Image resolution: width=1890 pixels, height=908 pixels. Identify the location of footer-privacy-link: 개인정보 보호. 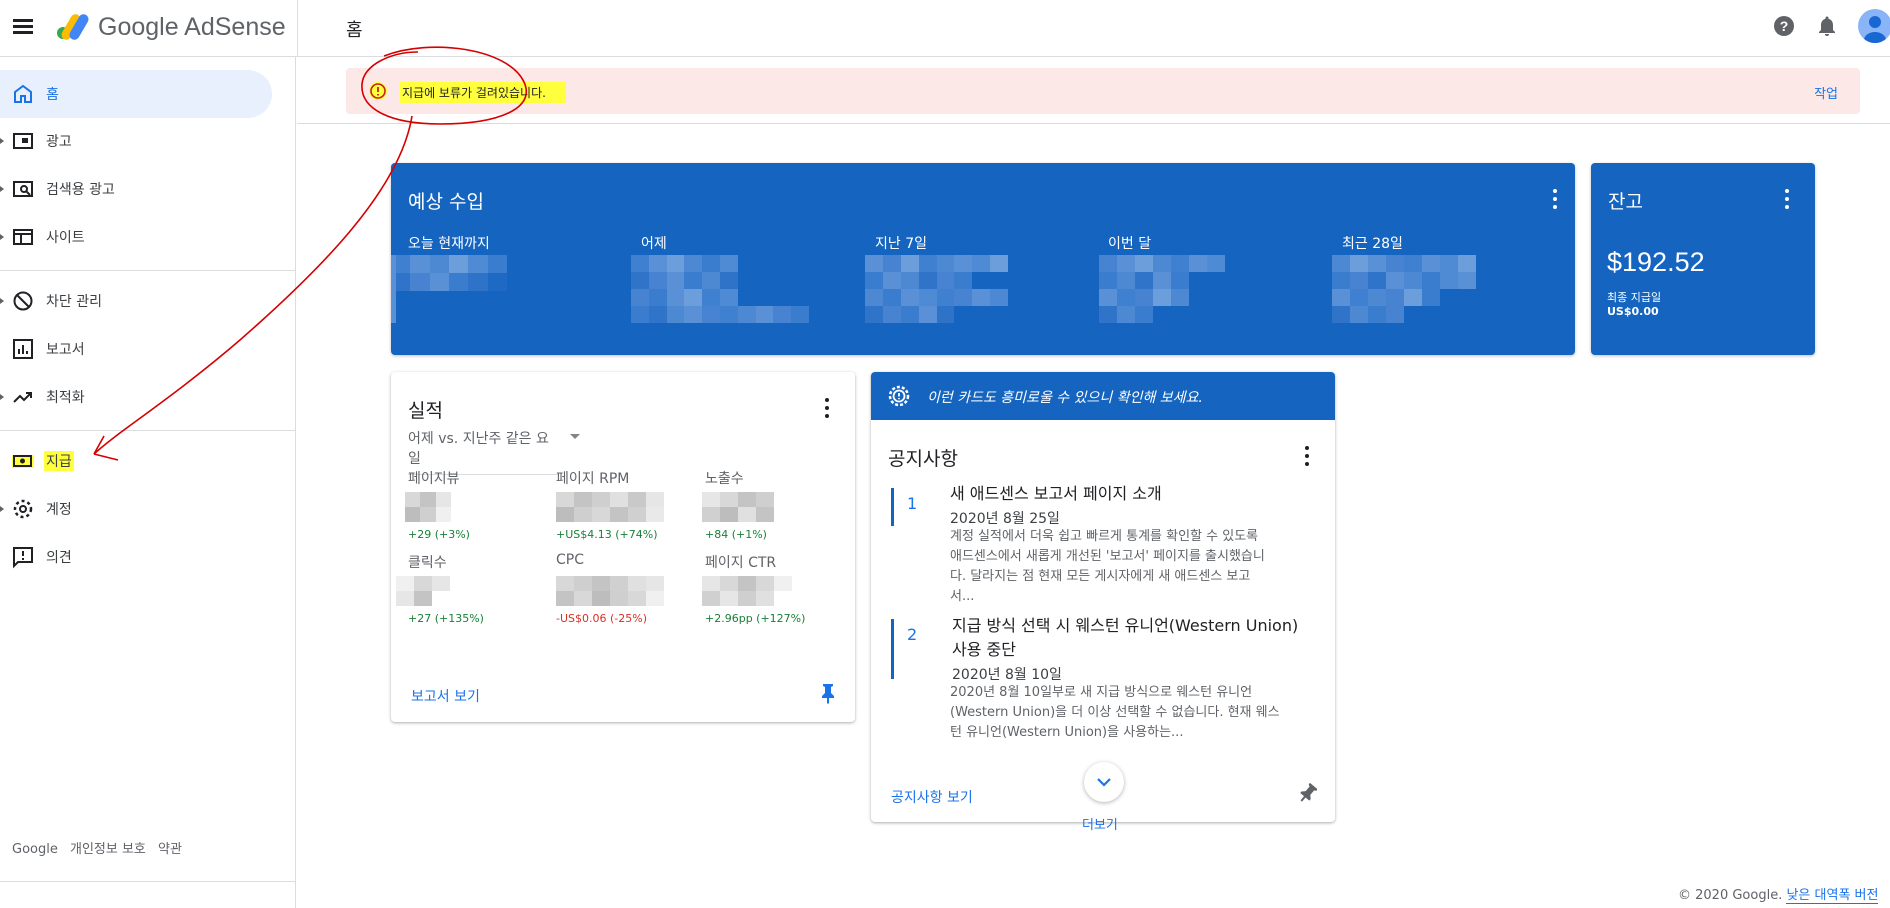
(108, 849).